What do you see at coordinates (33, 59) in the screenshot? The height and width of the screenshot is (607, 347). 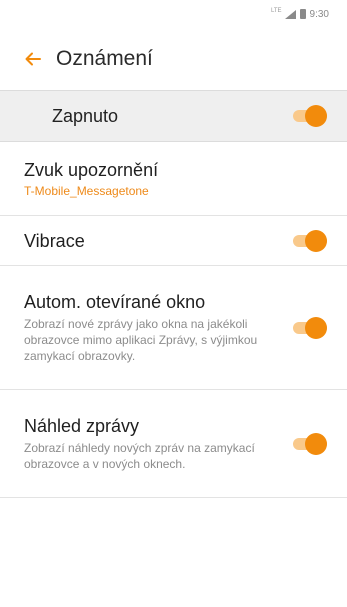 I see `arrow-left-icon` at bounding box center [33, 59].